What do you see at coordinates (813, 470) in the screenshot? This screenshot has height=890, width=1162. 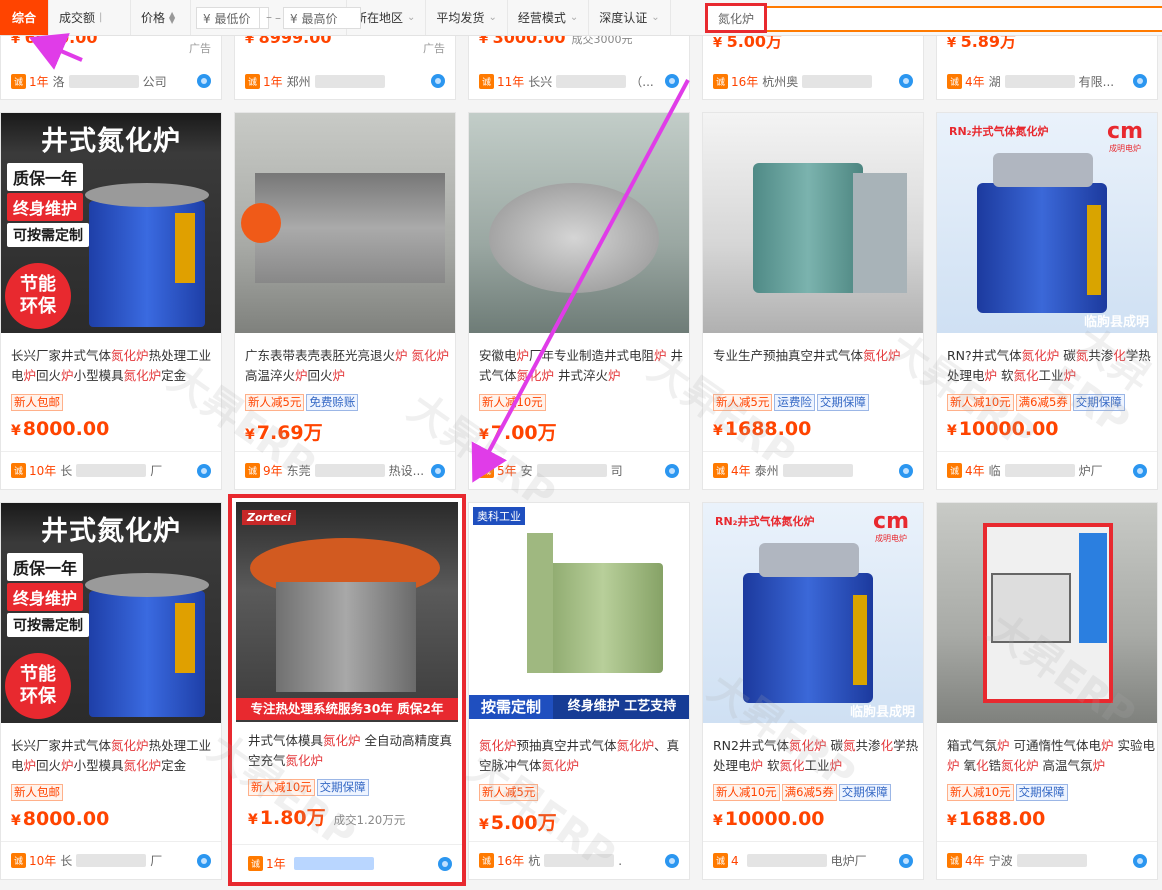 I see `seller-info: 诚 4年 泰州` at bounding box center [813, 470].